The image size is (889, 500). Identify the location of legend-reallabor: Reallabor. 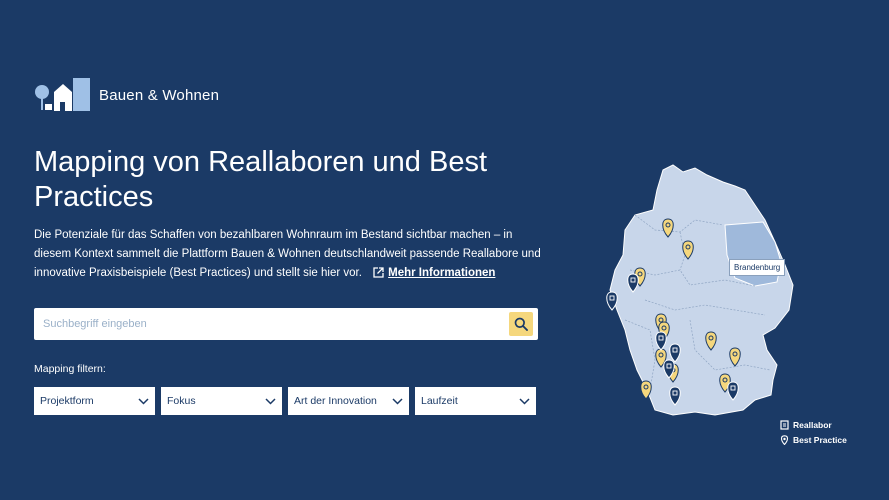
(813, 425).